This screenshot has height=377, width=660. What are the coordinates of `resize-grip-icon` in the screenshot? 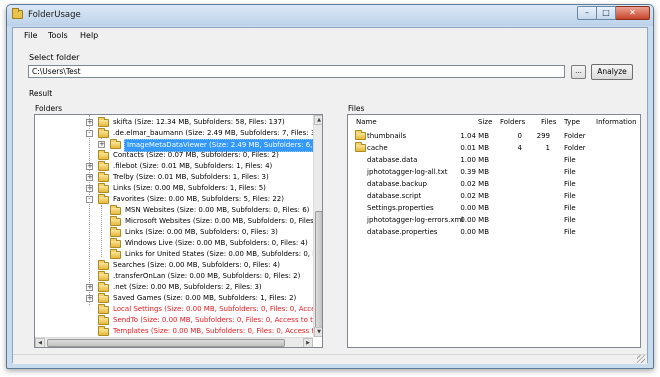 It's located at (641, 359).